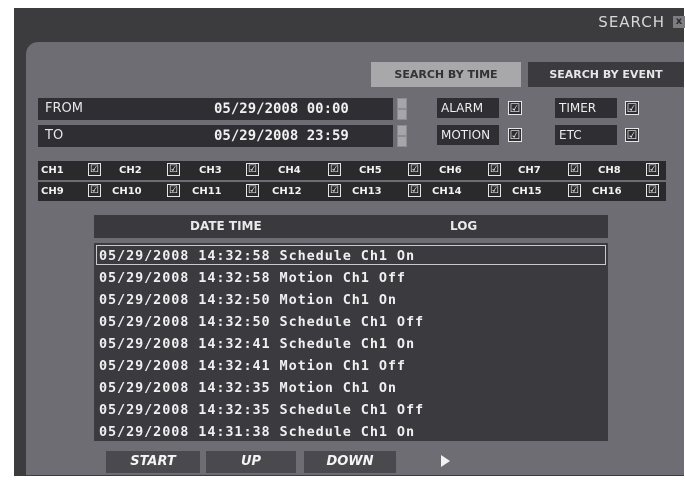 The image size is (685, 481). I want to click on column-header-date-time: DATE TIME, so click(226, 226).